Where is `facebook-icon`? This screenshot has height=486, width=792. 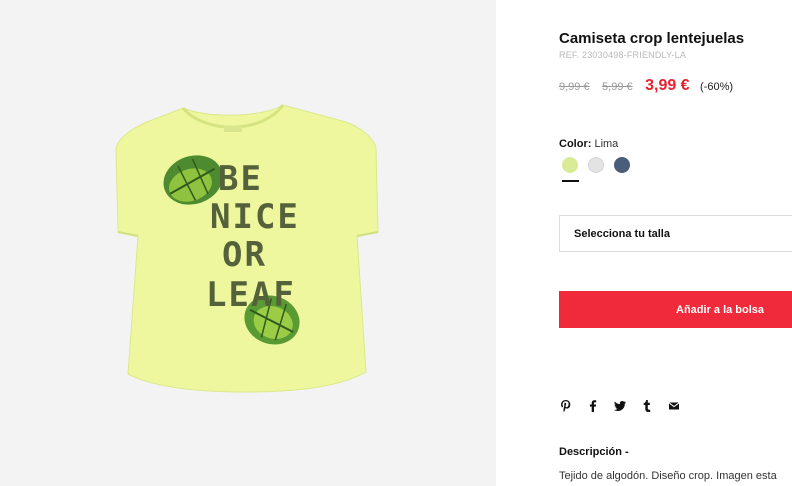
facebook-icon is located at coordinates (593, 406).